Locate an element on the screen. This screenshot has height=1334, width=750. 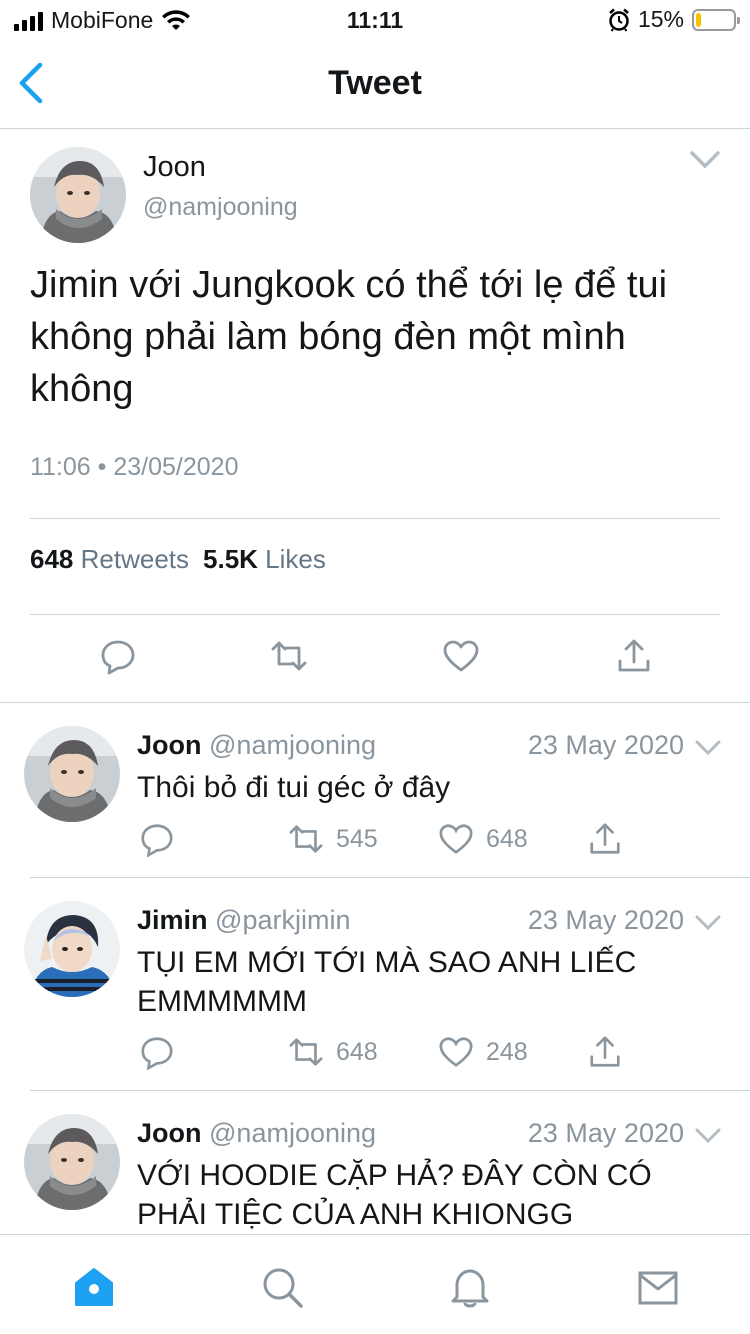
reply-author-name: Jimin is located at coordinates (172, 920).